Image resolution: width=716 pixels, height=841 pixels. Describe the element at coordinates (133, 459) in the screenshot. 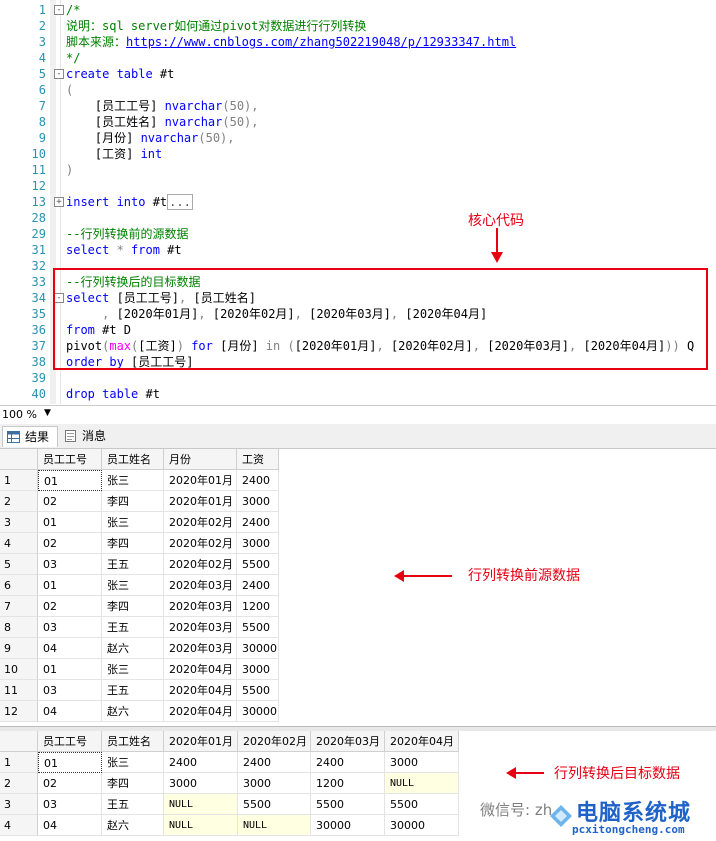

I see `column-header: 员工姓名` at that location.